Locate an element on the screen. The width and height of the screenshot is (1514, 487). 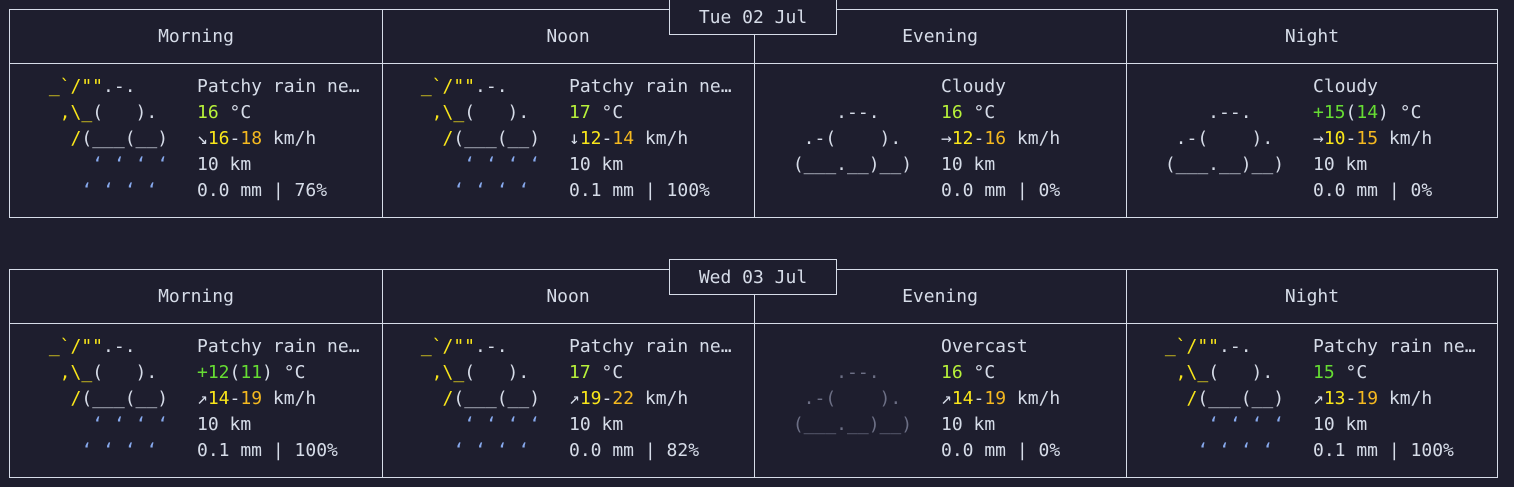
wind-max: 22 is located at coordinates (623, 398).